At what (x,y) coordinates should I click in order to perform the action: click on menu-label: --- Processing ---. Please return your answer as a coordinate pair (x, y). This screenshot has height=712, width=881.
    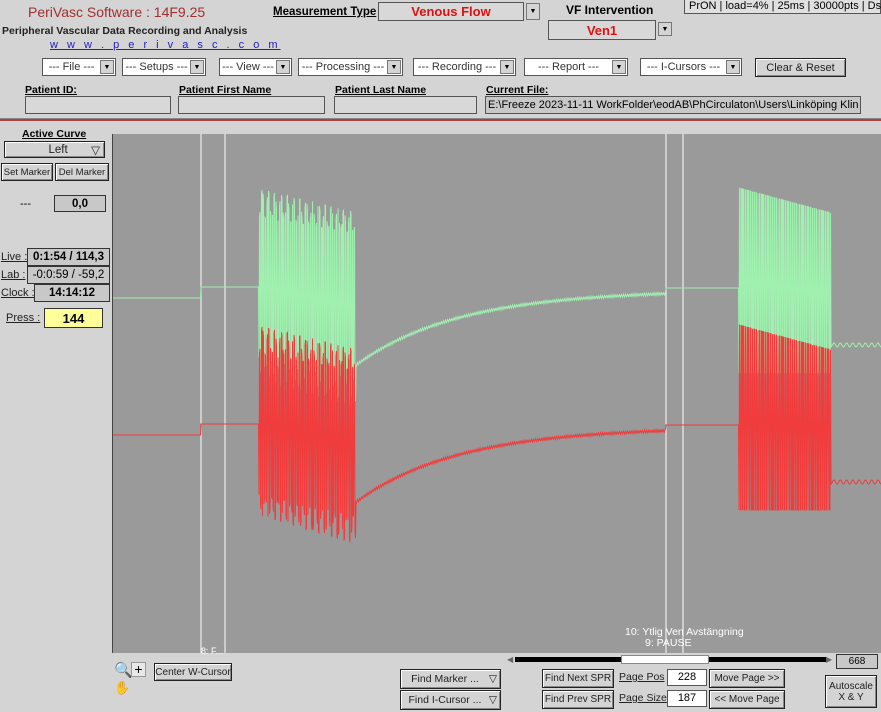
    Looking at the image, I should click on (343, 67).